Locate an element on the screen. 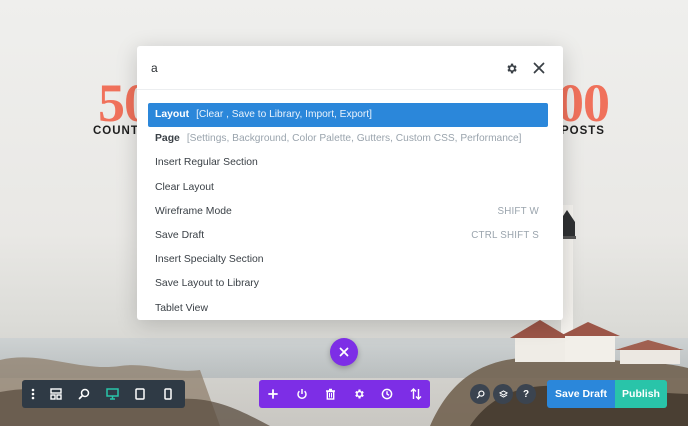  save-draft-button: Save Draft is located at coordinates (581, 394).